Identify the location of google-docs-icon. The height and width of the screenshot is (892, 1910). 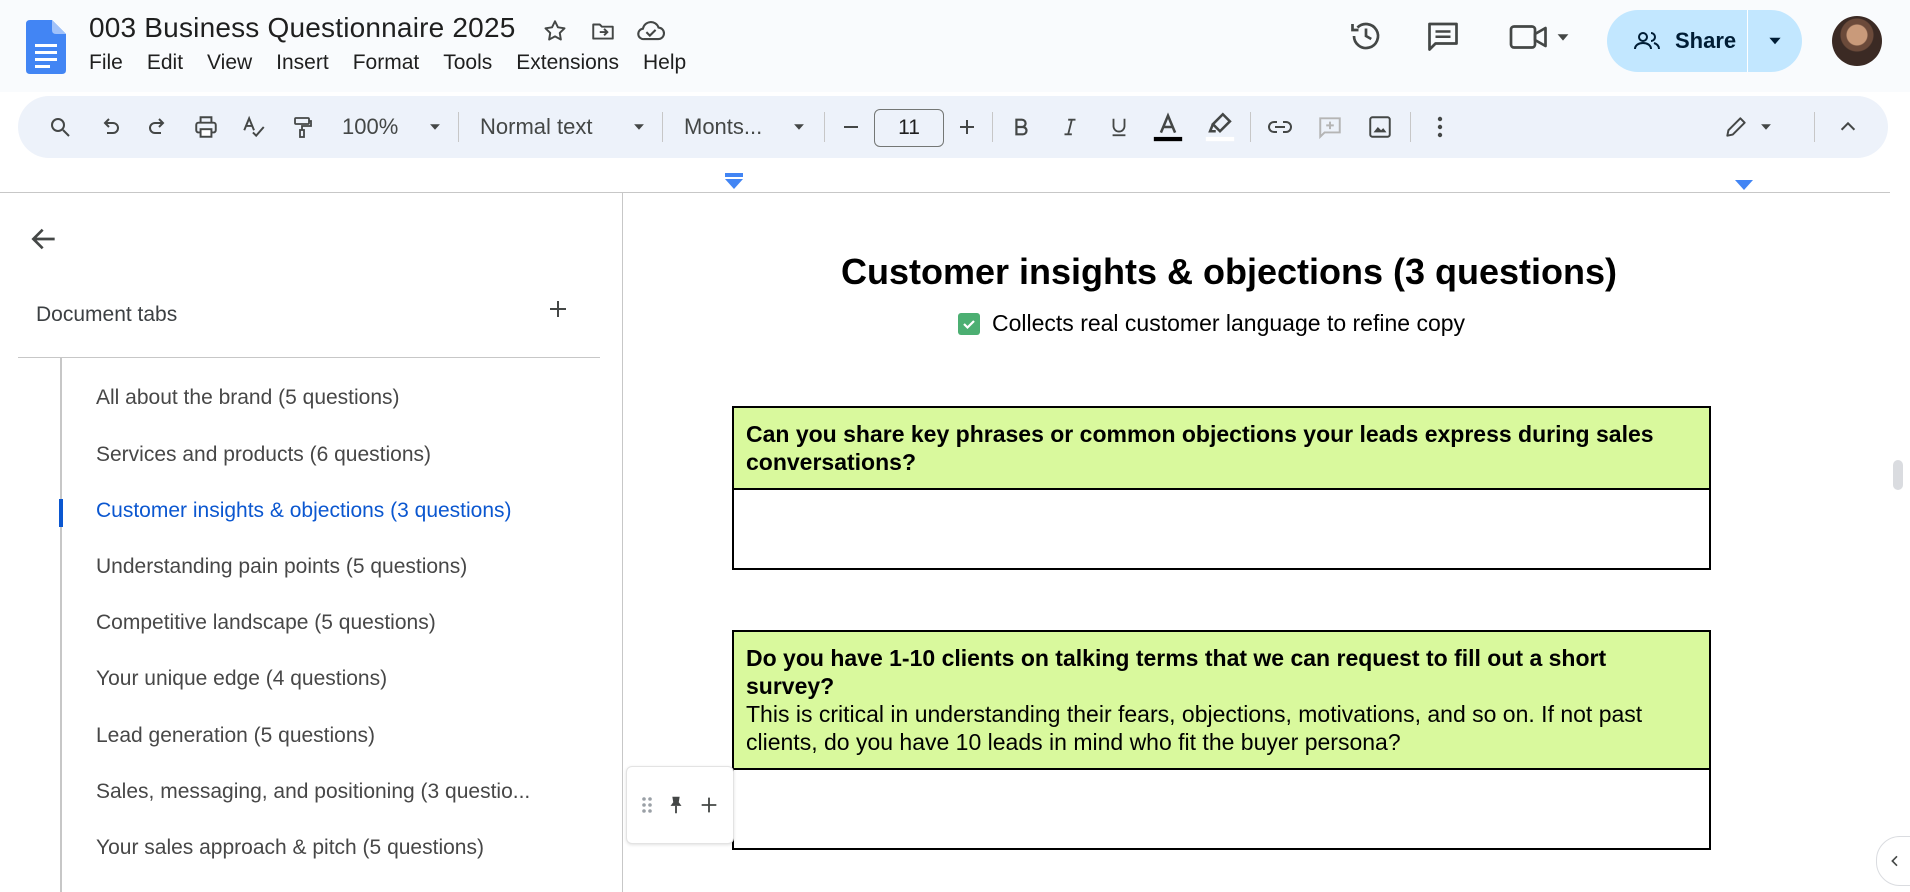
(46, 47).